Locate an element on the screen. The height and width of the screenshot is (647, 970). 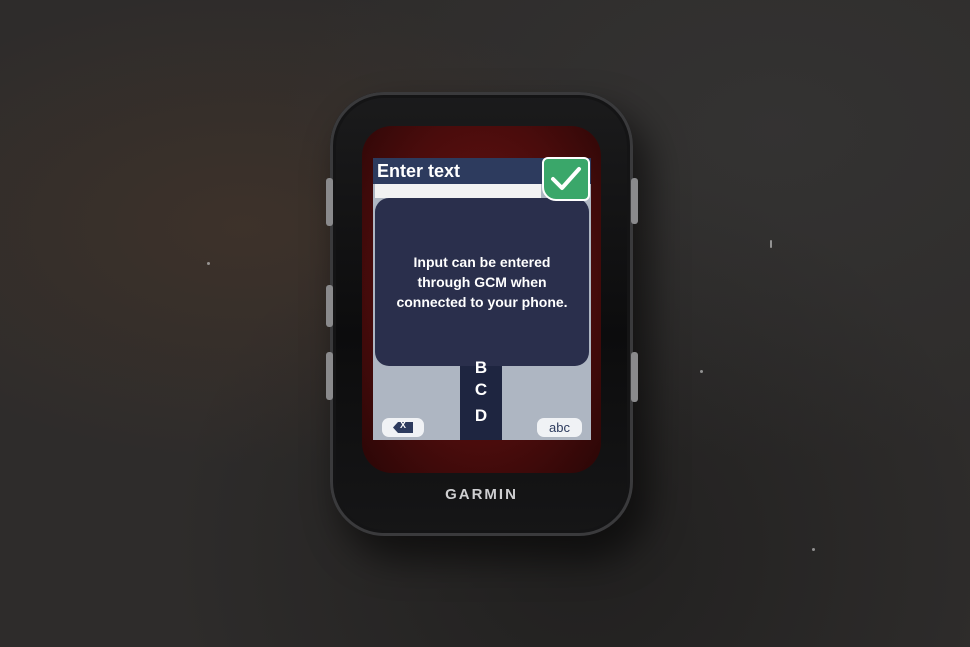
backspace-button: X is located at coordinates (403, 427).